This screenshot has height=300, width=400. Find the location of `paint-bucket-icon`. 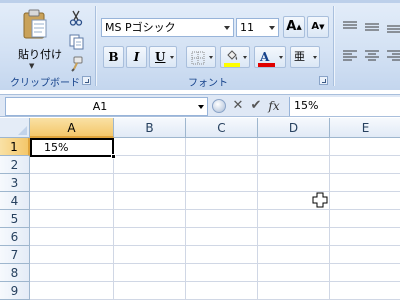

paint-bucket-icon is located at coordinates (232, 55).